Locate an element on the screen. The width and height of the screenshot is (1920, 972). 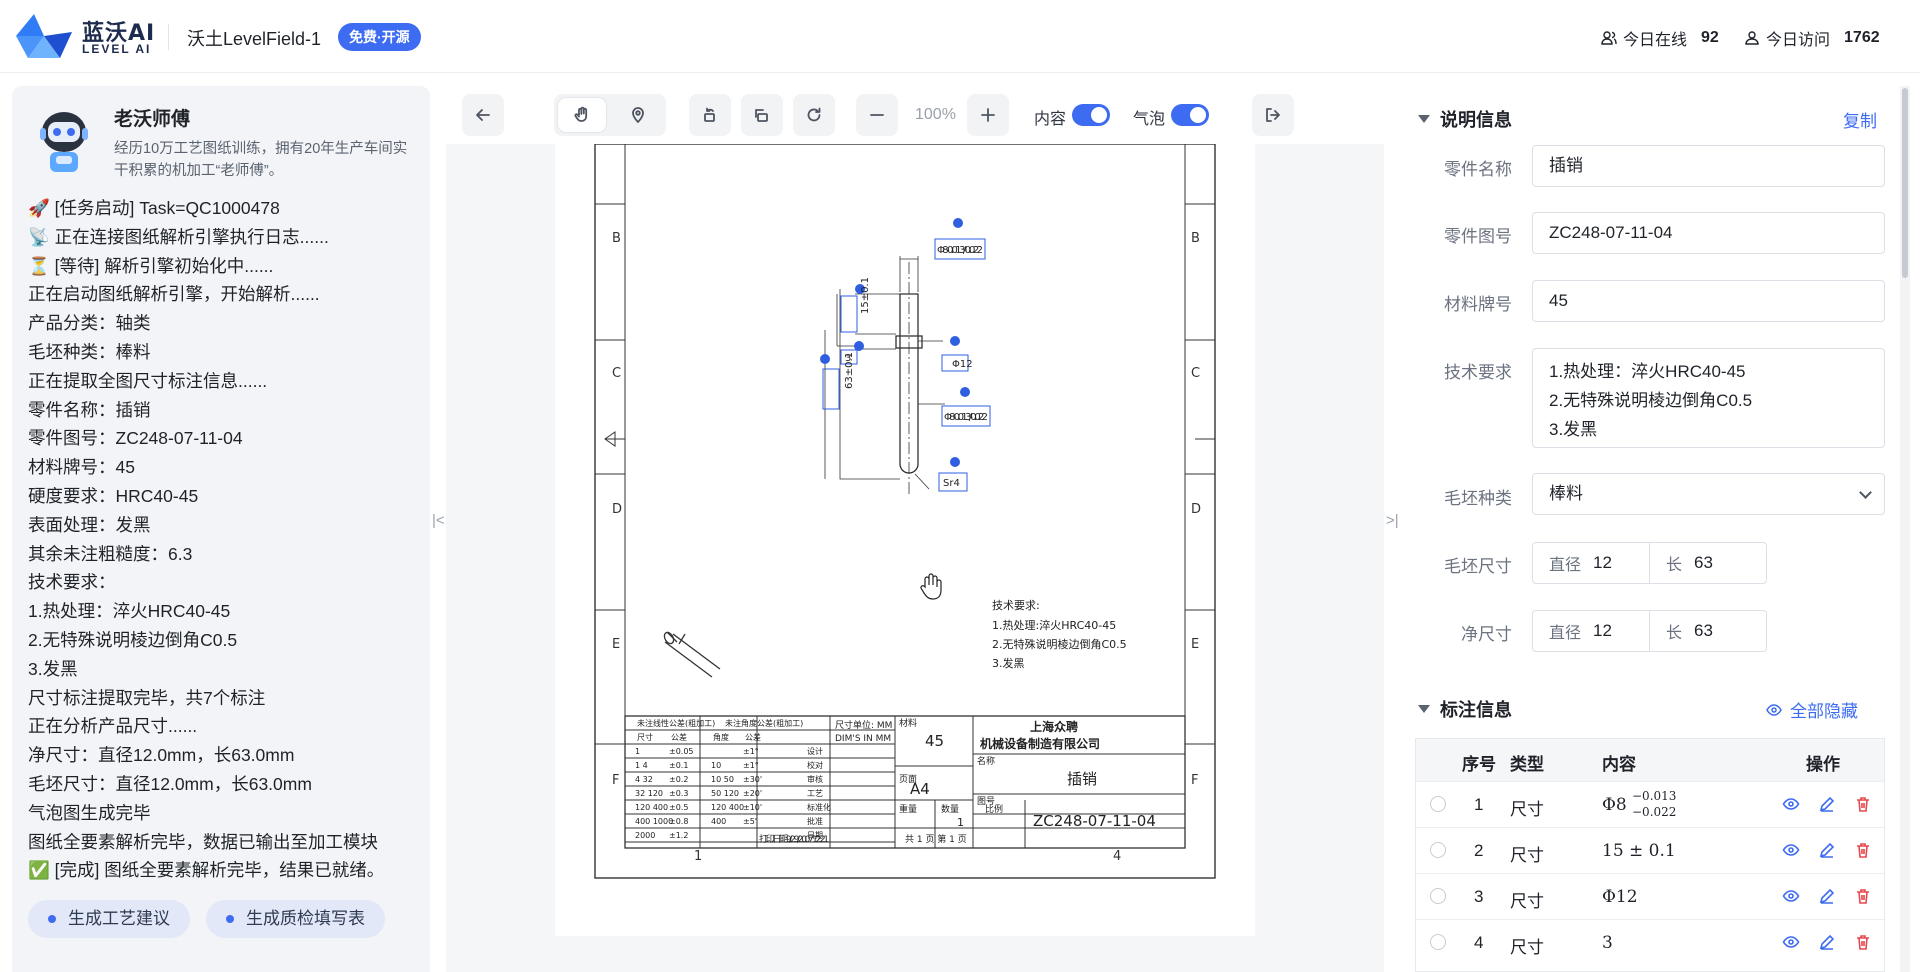
material-field: 45 is located at coordinates (1708, 301).